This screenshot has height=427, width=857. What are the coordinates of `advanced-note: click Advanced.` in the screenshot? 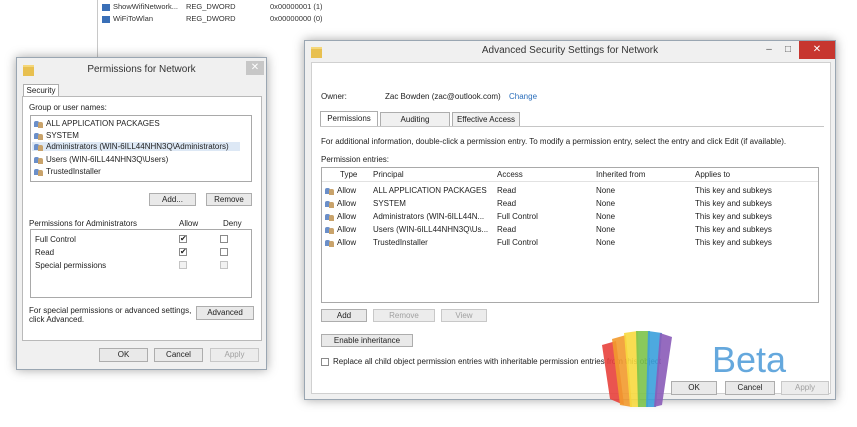 It's located at (57, 319).